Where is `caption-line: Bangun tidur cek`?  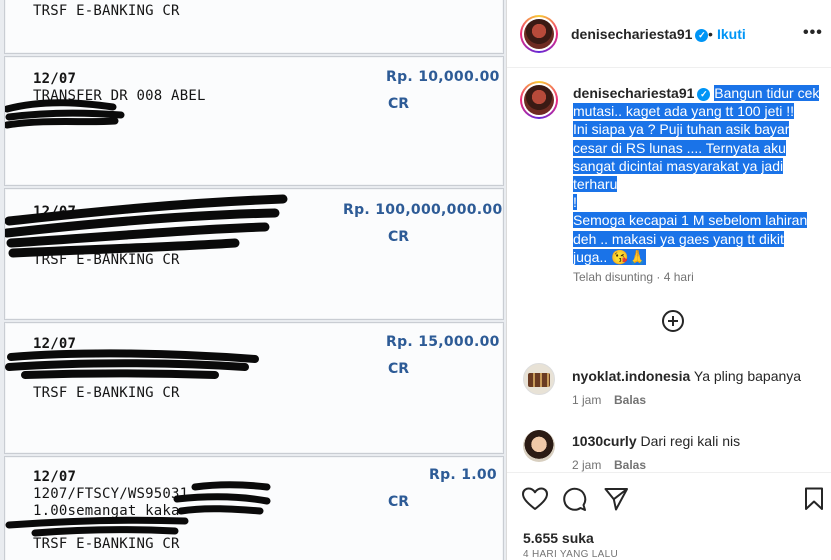
caption-line: Bangun tidur cek is located at coordinates (767, 93).